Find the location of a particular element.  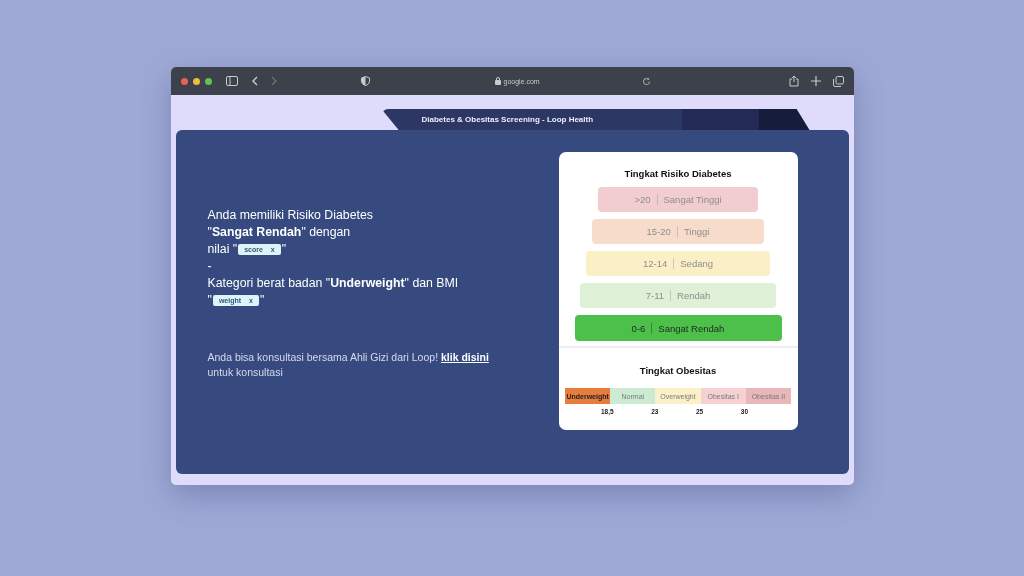

sidebar-icon is located at coordinates (231, 81).